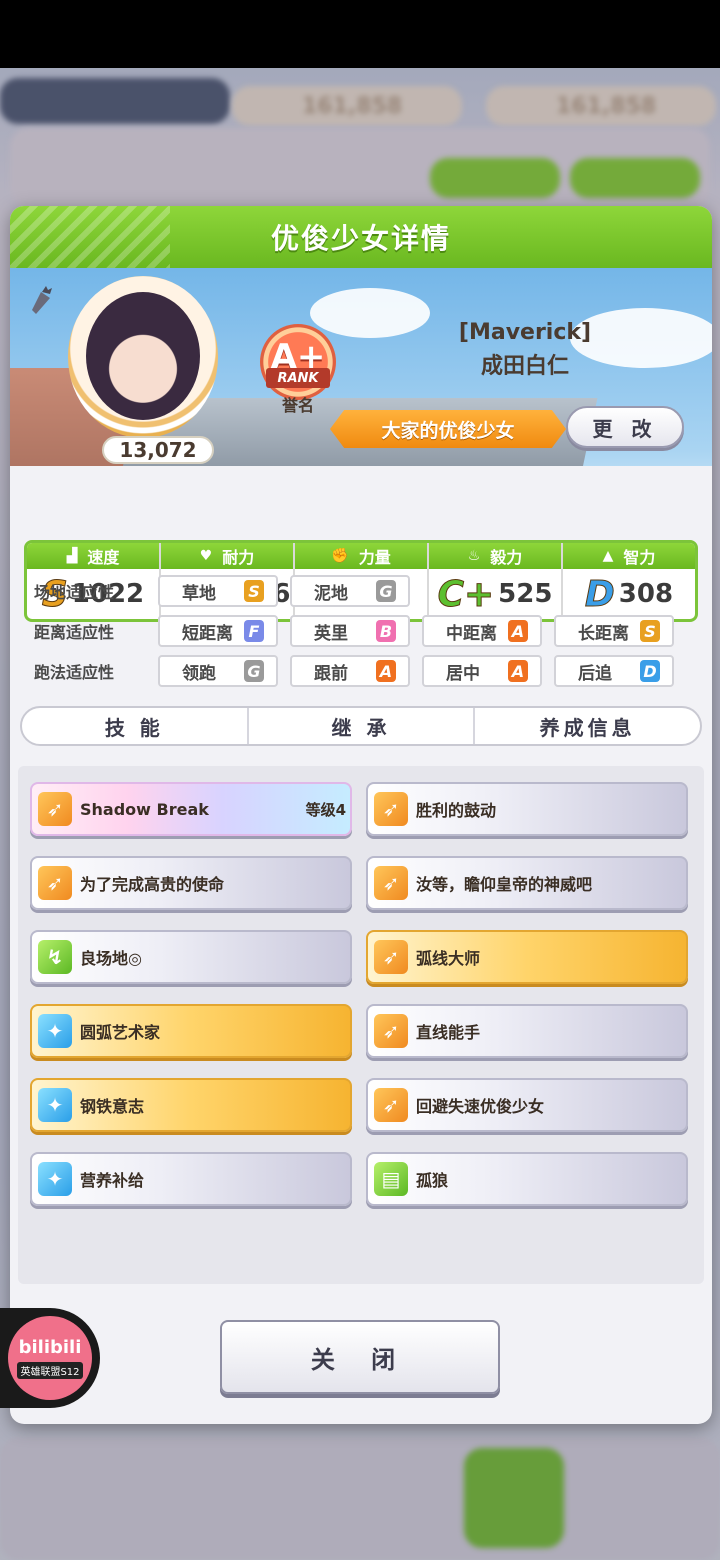  Describe the element at coordinates (50, 1370) in the screenshot. I see `watermark-subtitle: 英雄联盟S12` at that location.